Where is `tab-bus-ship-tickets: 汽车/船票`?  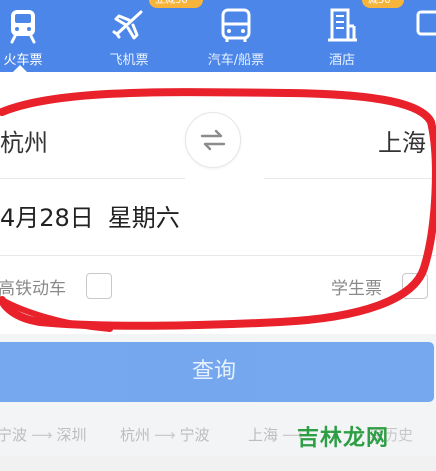 tab-bus-ship-tickets: 汽车/船票 is located at coordinates (236, 36).